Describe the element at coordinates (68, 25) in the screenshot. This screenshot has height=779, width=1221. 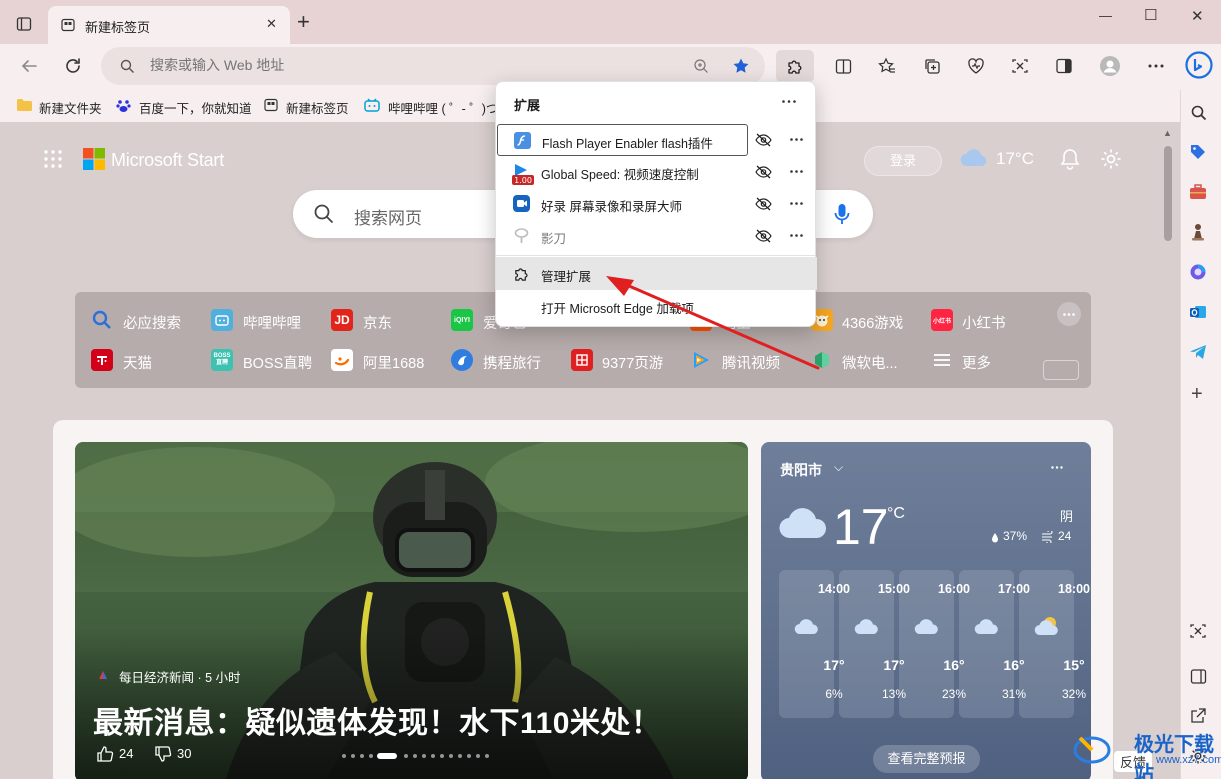
I see `newtab-favicon-icon` at that location.